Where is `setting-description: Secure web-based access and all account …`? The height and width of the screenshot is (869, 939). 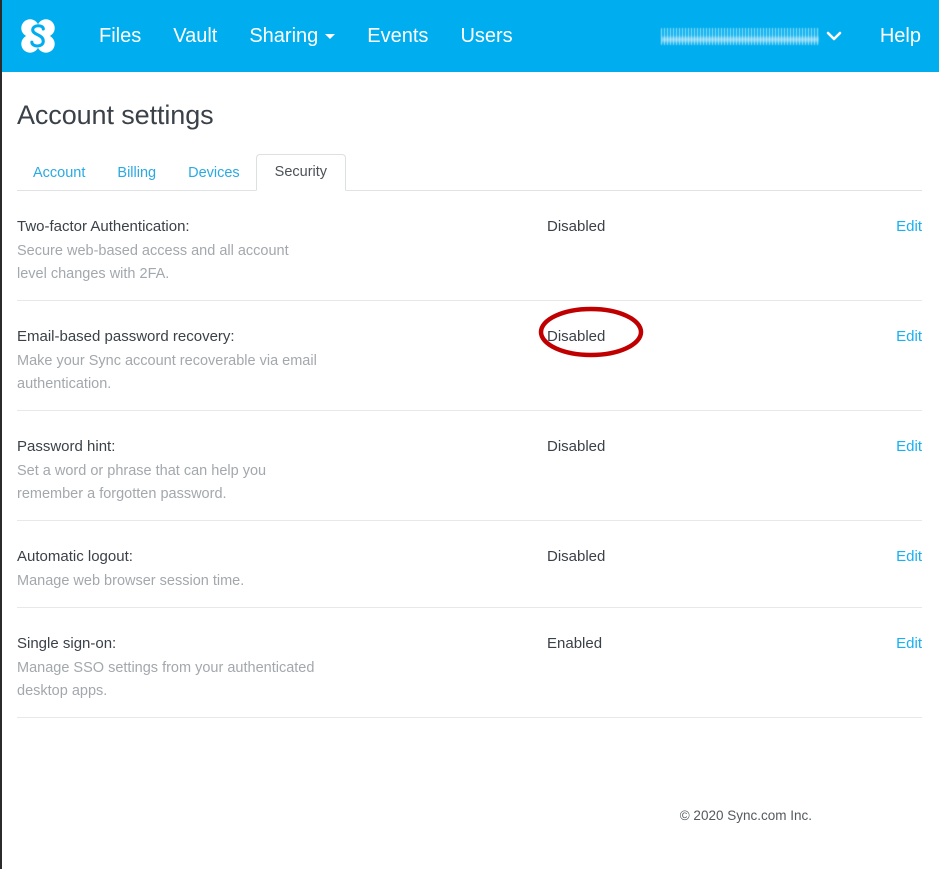 setting-description: Secure web-based access and all account … is located at coordinates (153, 262).